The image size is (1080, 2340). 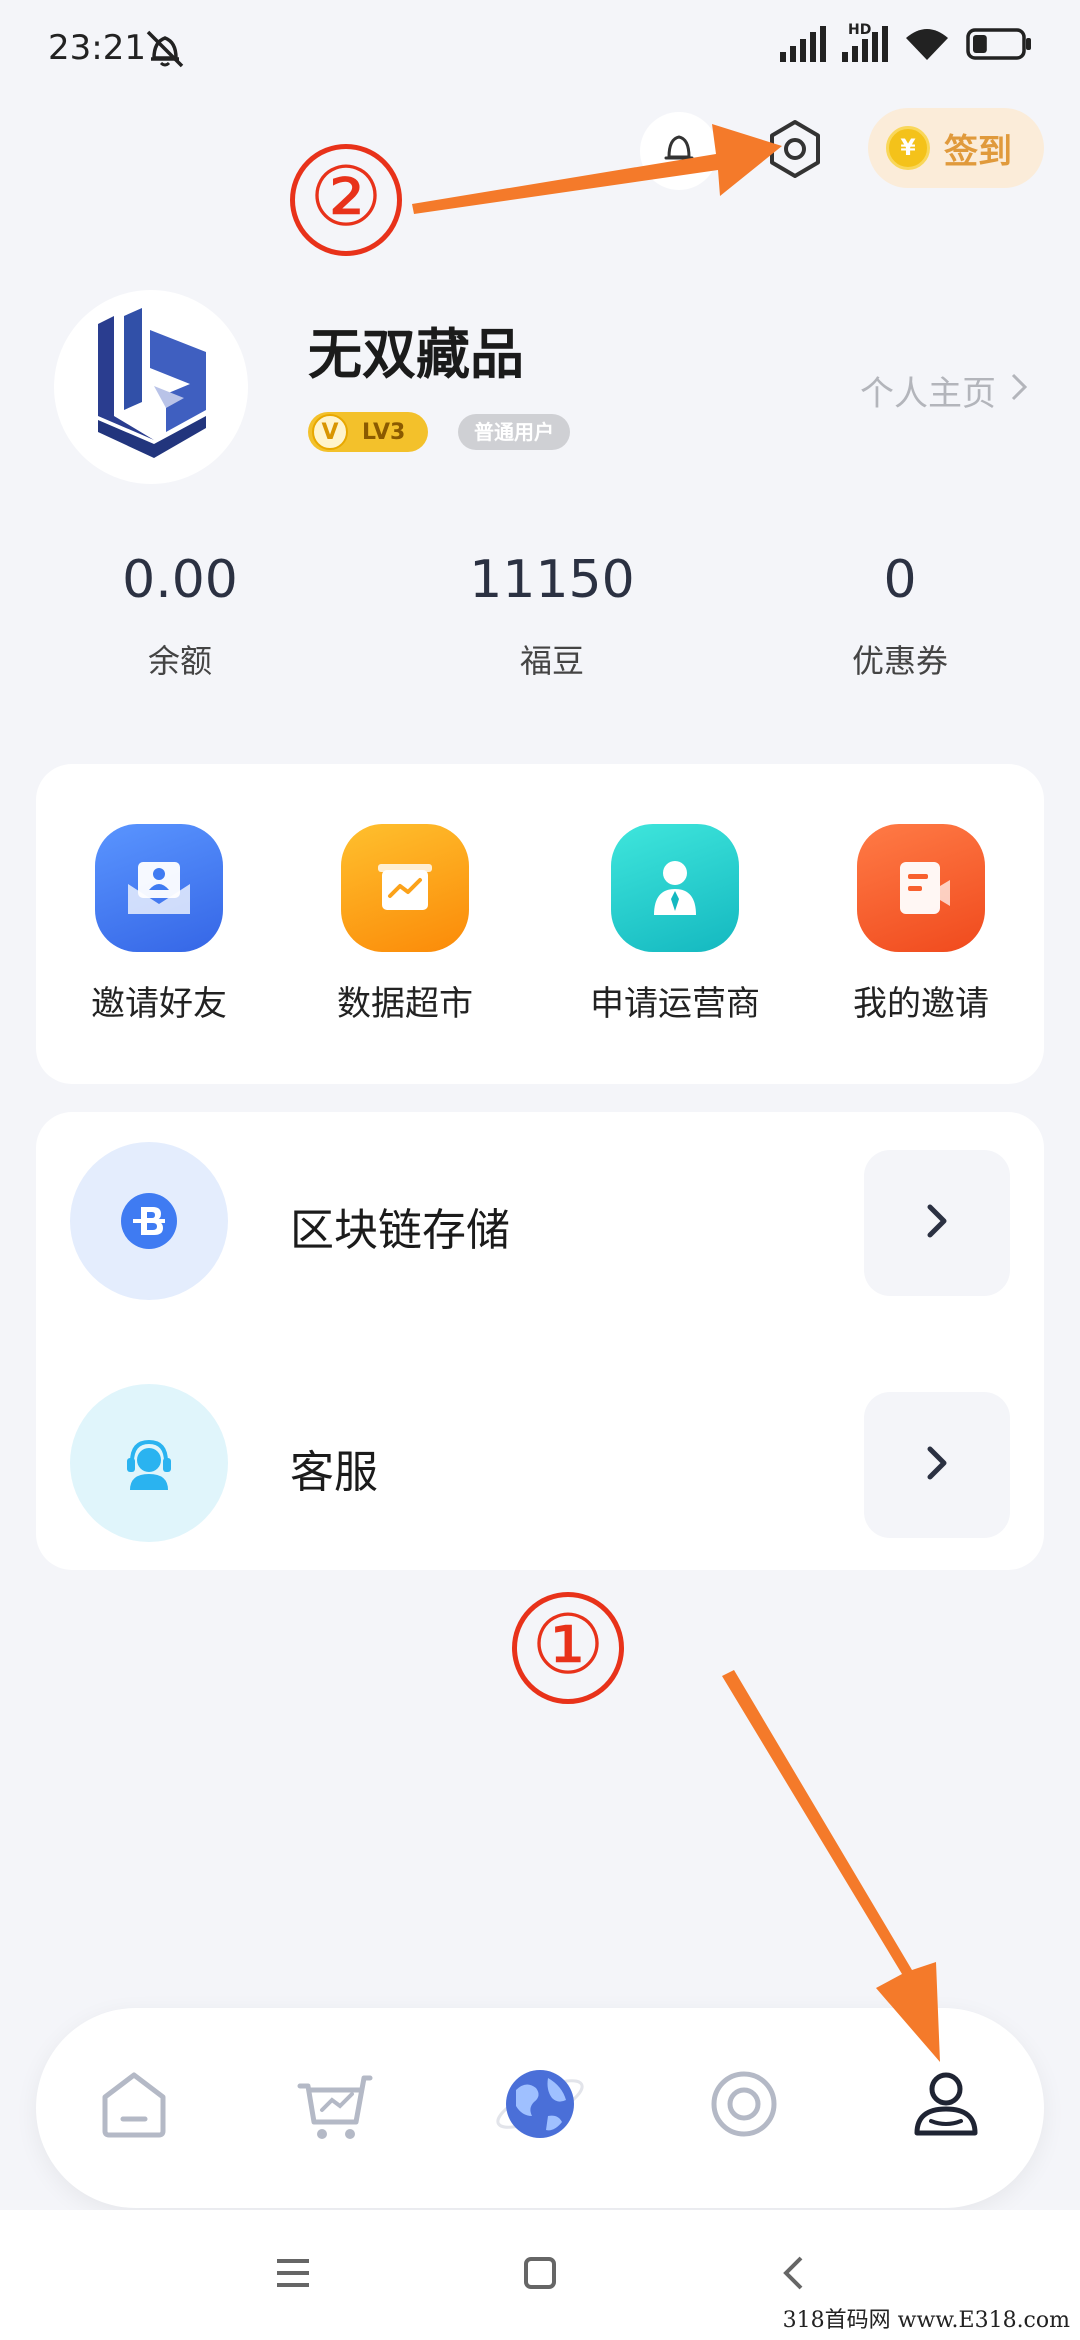 I want to click on arrow-to-settings, so click(x=597, y=169).